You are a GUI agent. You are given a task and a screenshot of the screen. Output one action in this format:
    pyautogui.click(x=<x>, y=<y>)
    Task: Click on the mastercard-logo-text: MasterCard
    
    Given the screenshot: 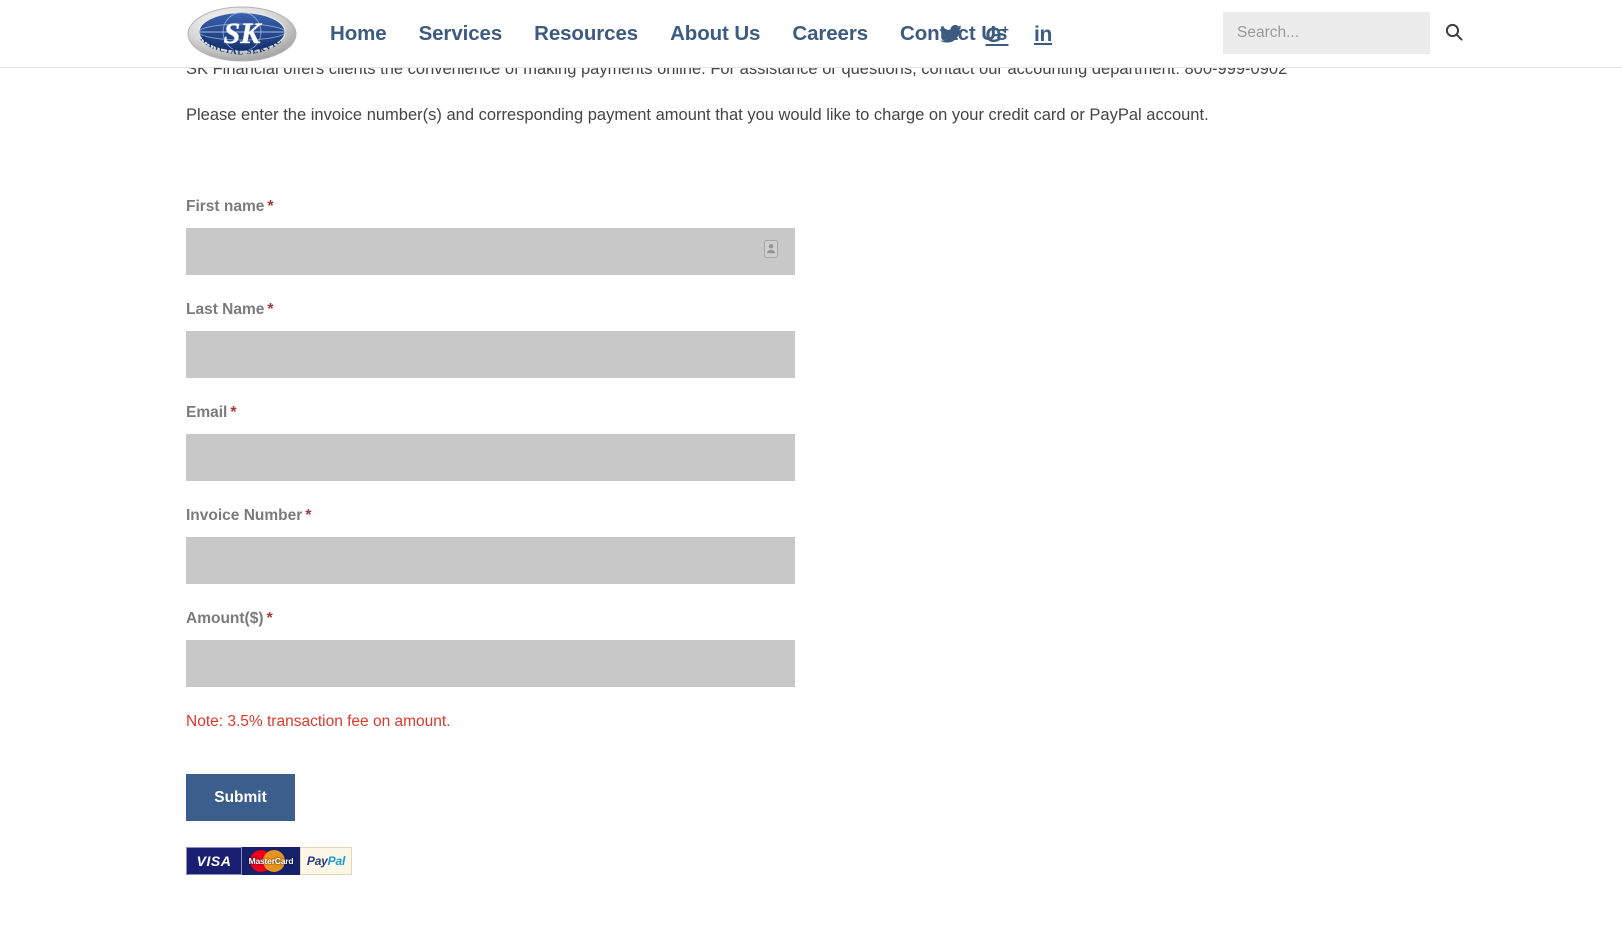 What is the action you would take?
    pyautogui.click(x=271, y=861)
    